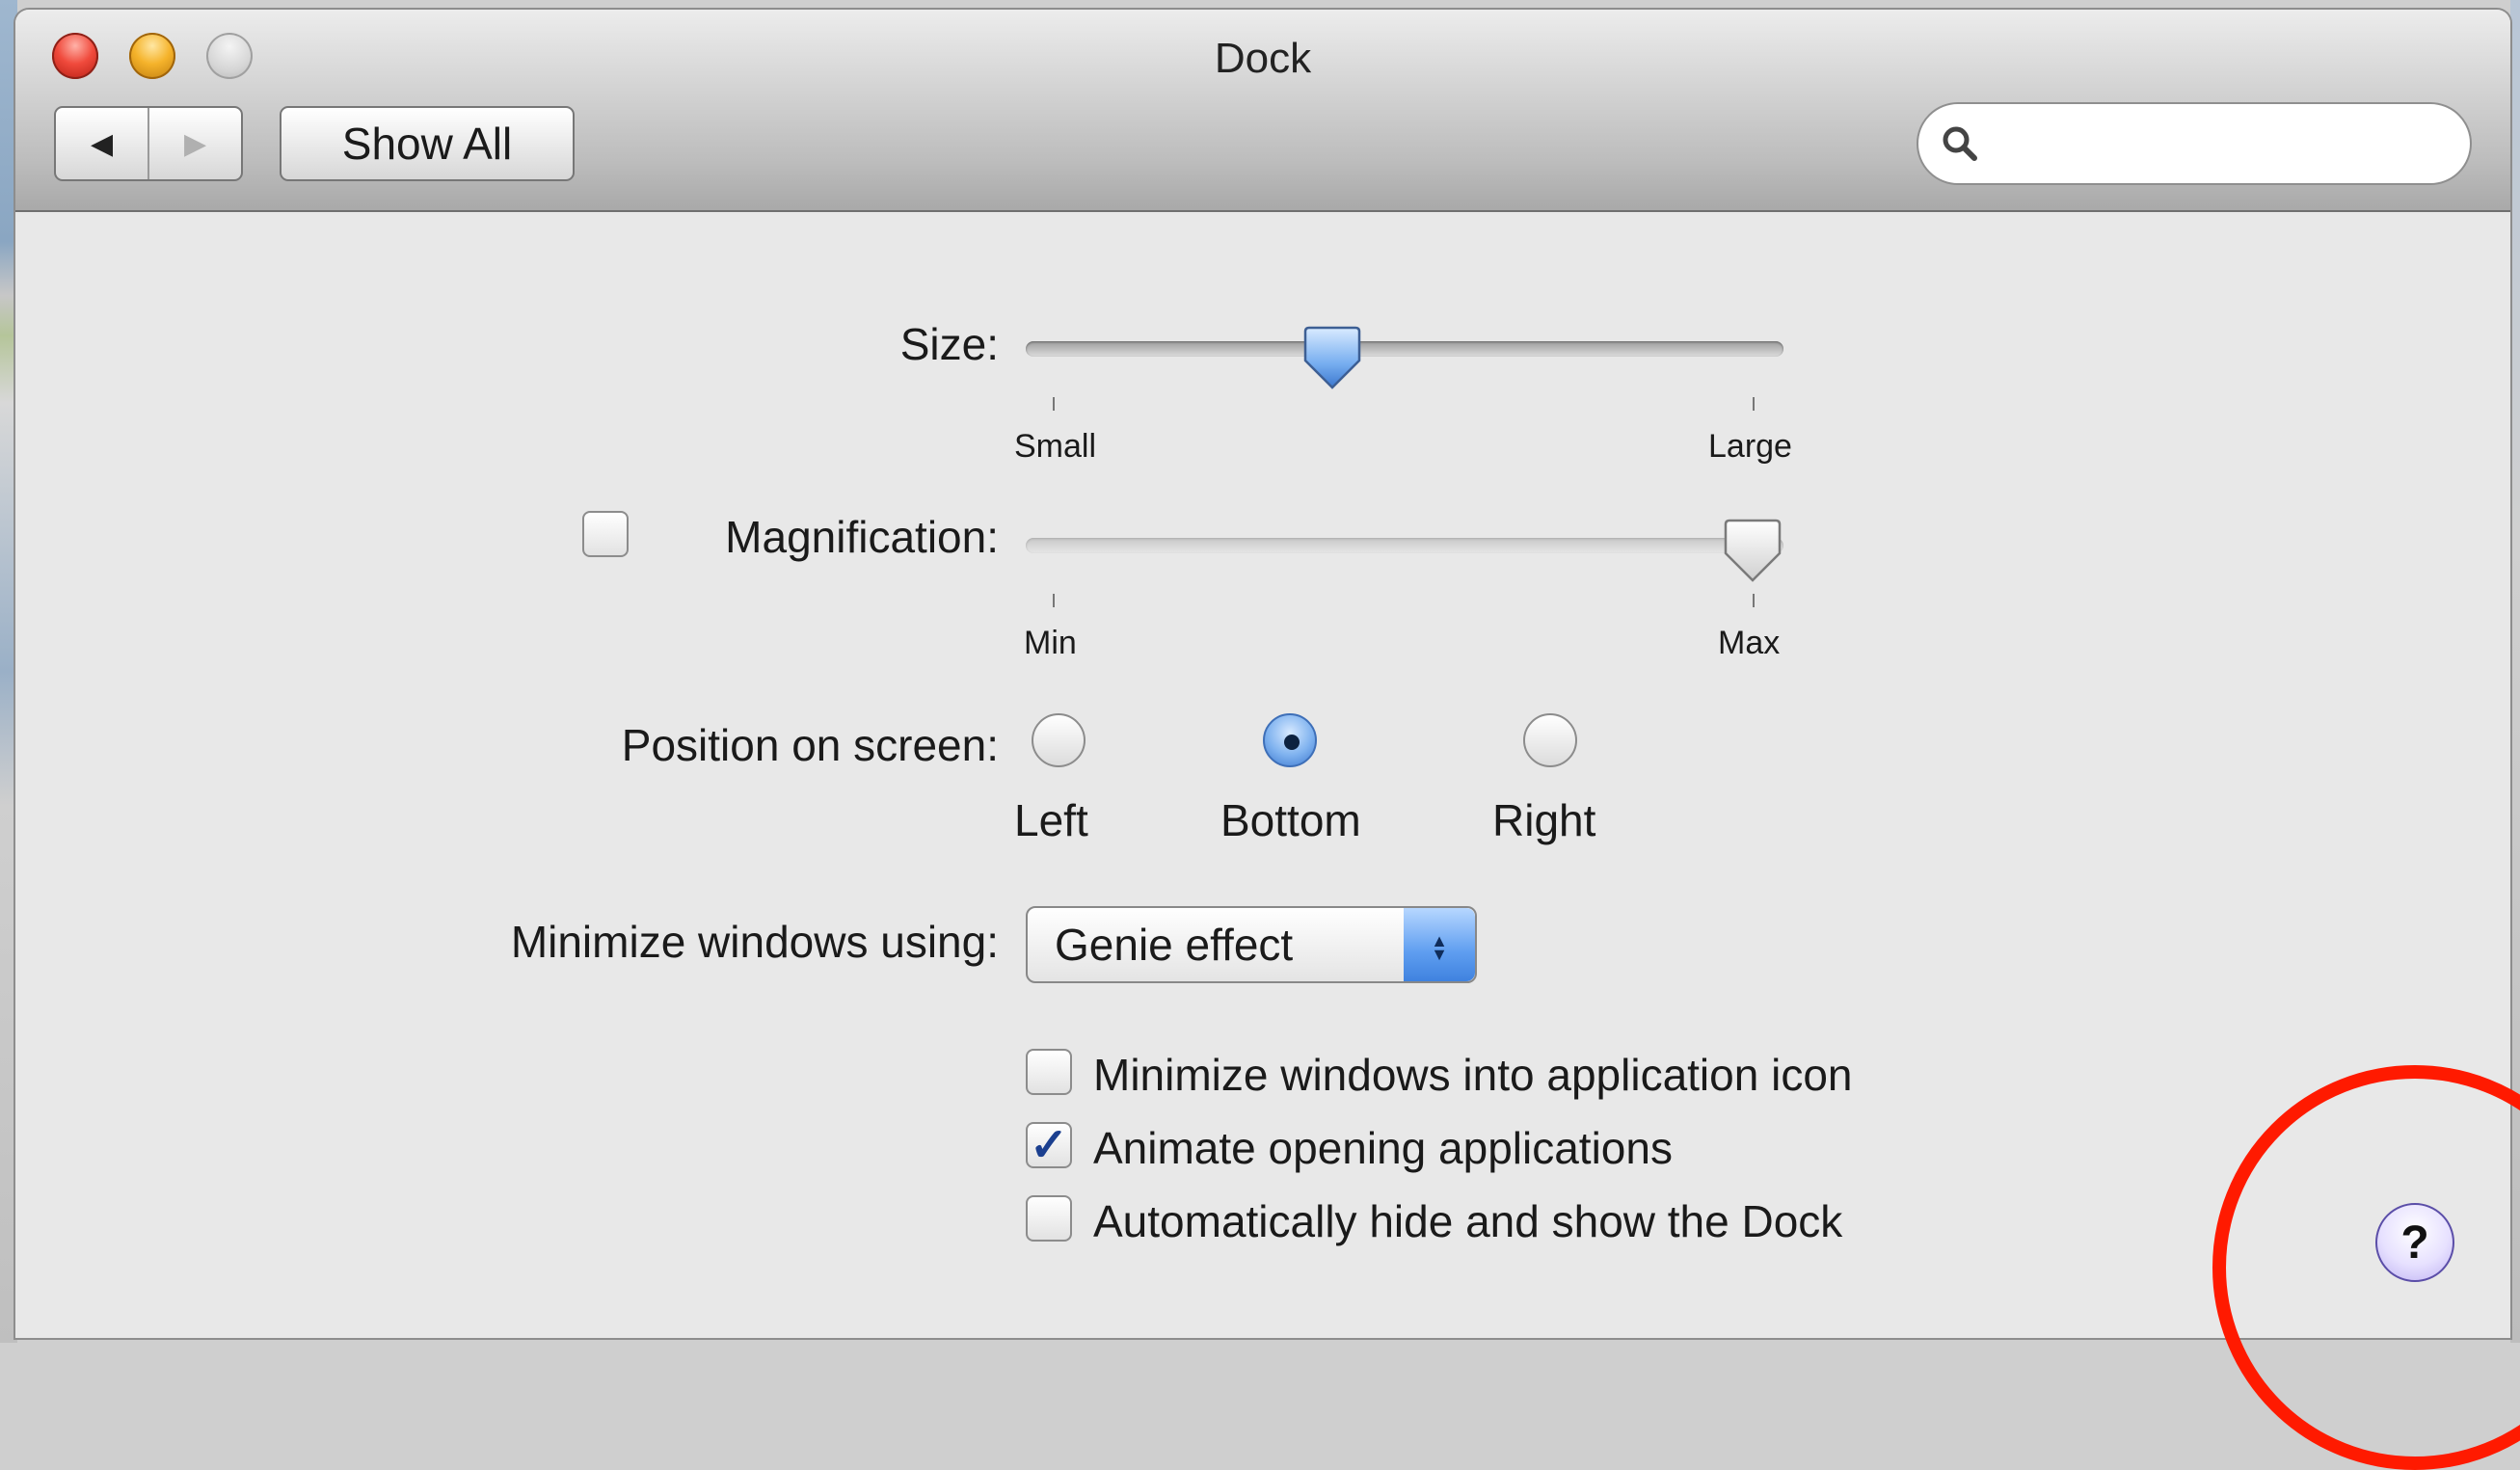 The image size is (2520, 1470). I want to click on minimize-effect-value: Genie effect, so click(1174, 945).